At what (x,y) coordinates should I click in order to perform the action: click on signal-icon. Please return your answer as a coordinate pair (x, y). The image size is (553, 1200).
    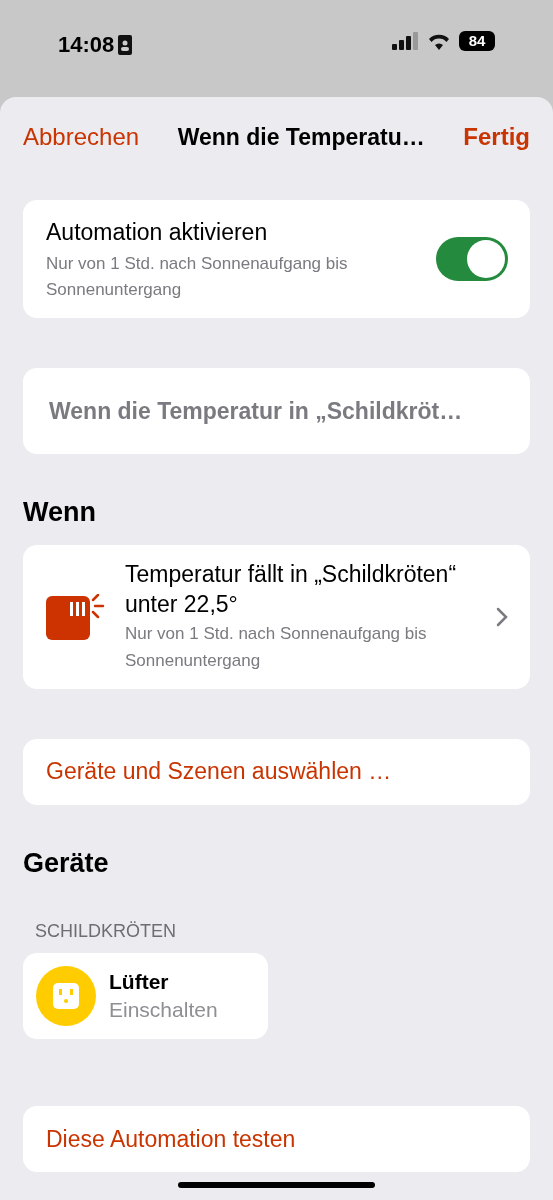
    Looking at the image, I should click on (405, 41).